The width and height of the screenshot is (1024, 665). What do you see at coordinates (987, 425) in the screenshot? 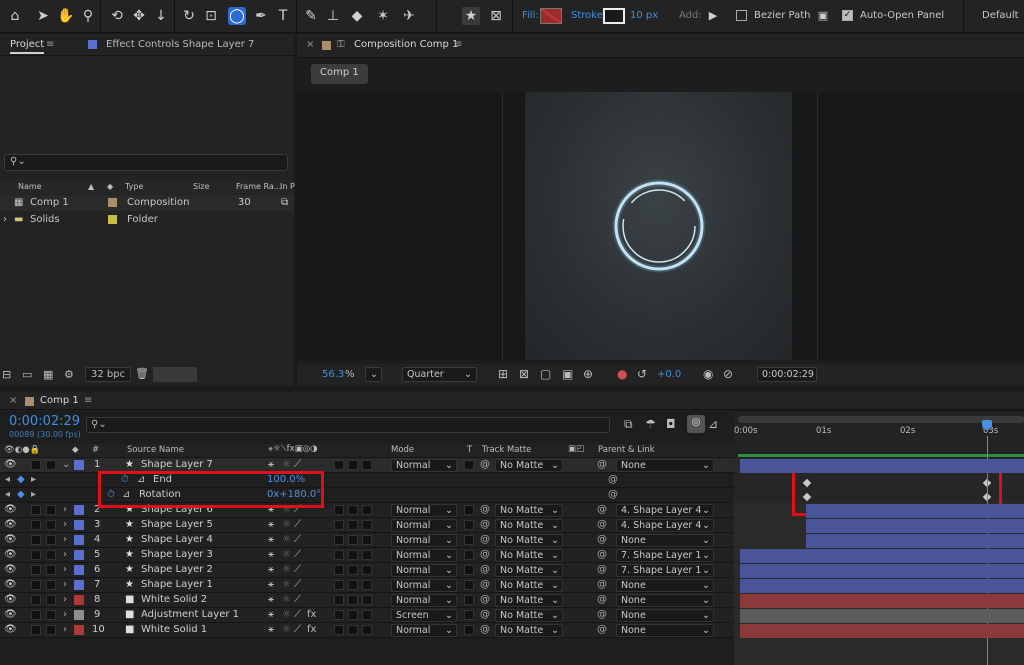
I see `playhead-handle` at bounding box center [987, 425].